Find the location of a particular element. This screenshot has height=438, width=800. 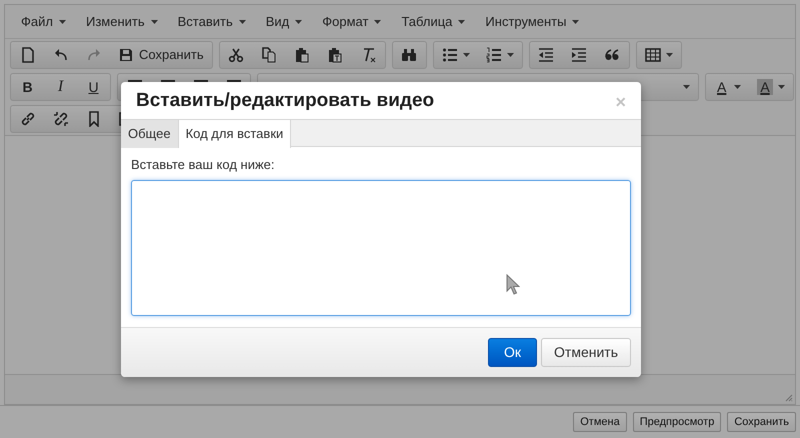

dialog-title: Вставить/редактировать видео is located at coordinates (285, 101).